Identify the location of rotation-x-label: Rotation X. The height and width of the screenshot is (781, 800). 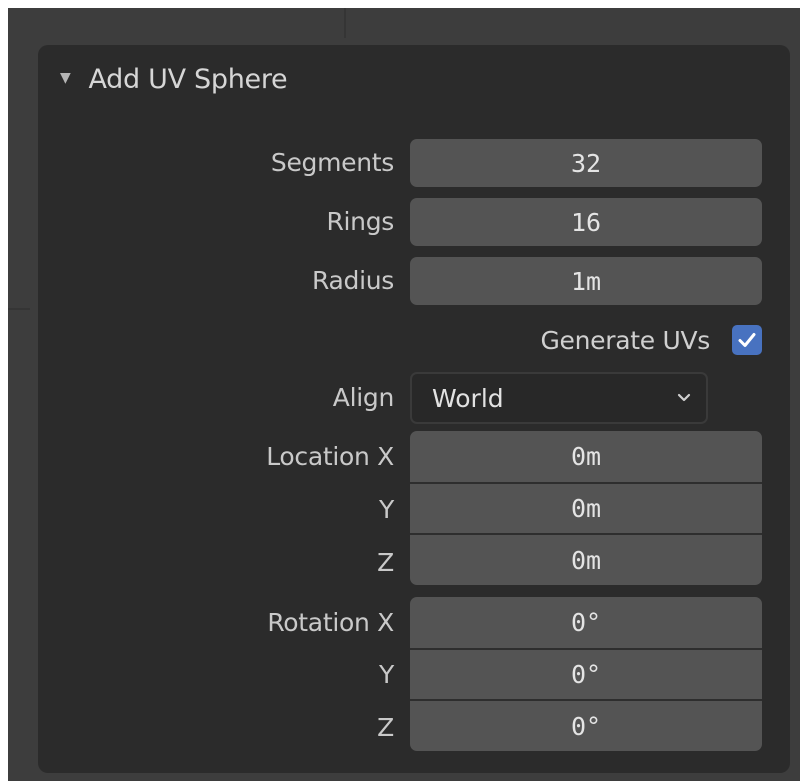
(330, 622).